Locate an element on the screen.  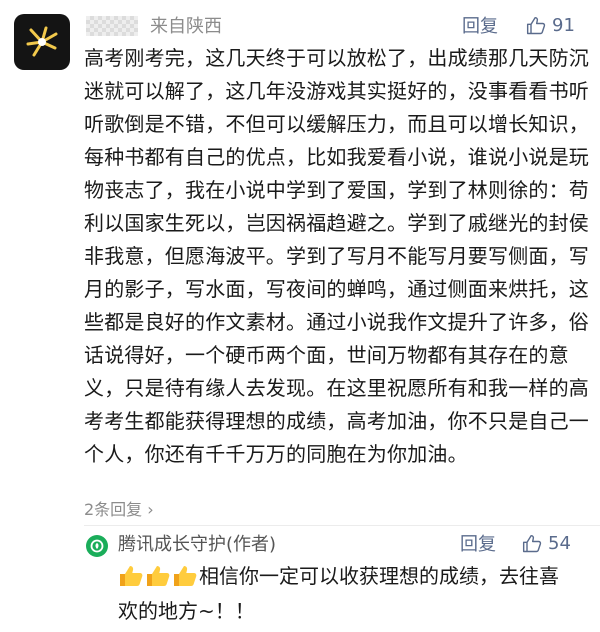
author-avatar is located at coordinates (97, 546).